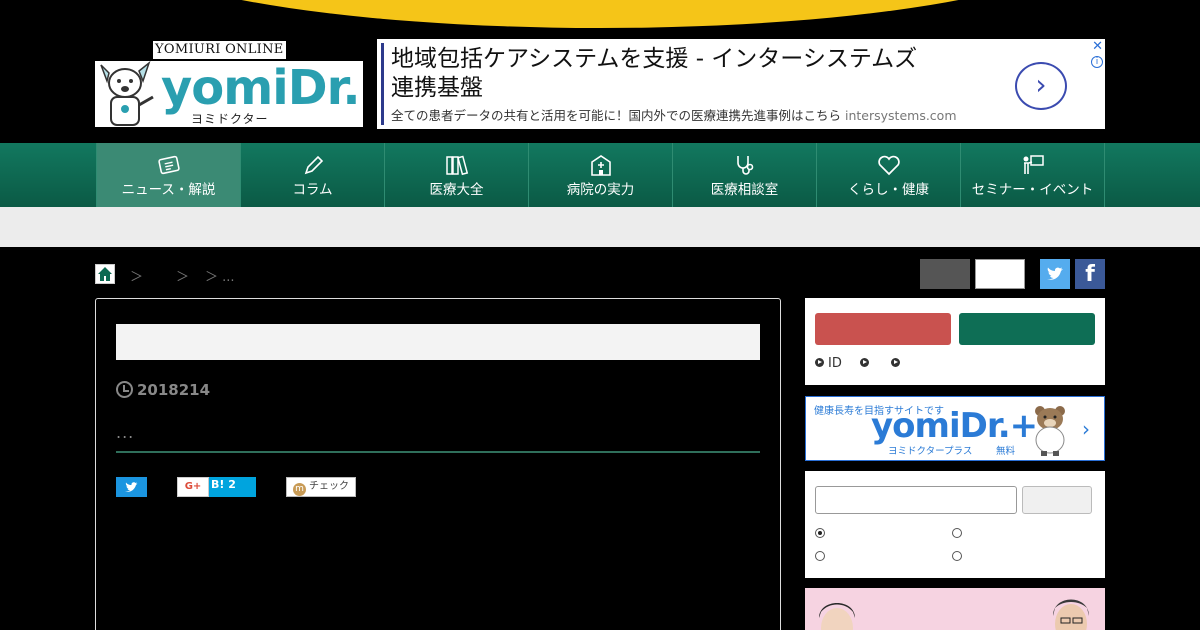 This screenshot has height=630, width=1200. I want to click on nav-label-lifestyle: くらし・健康, so click(888, 190).